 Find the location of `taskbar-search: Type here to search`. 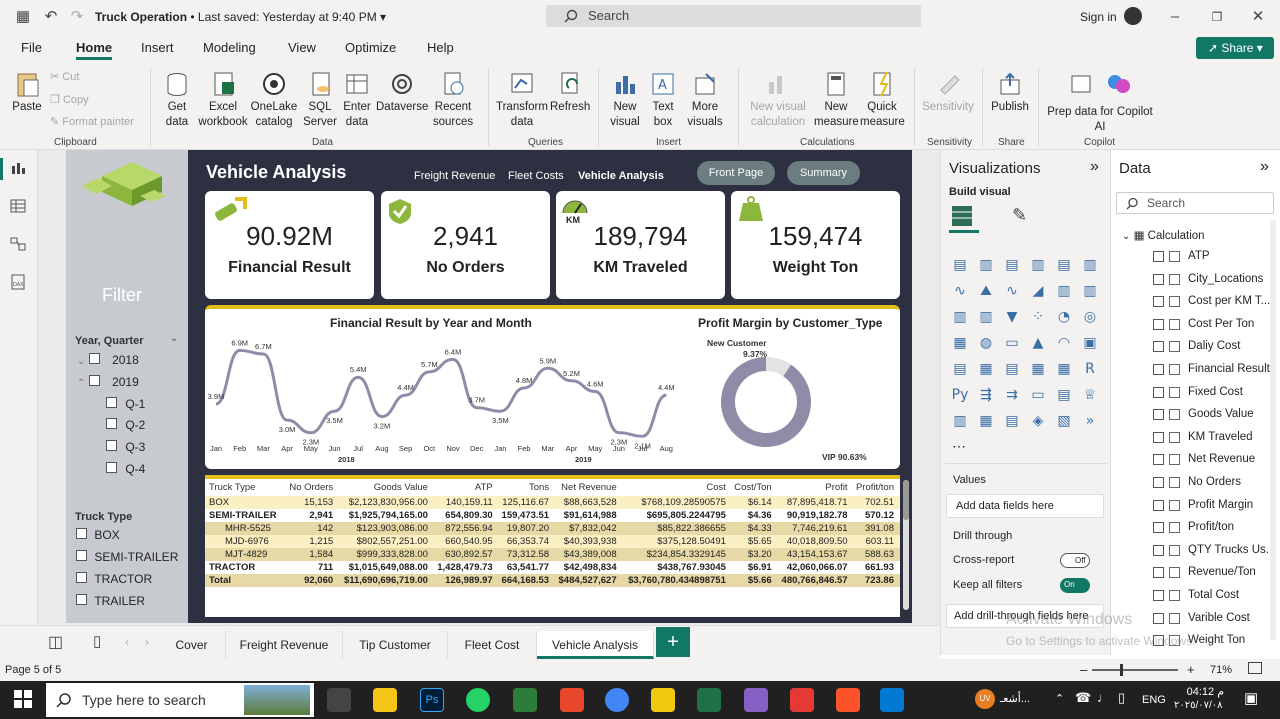

taskbar-search: Type here to search is located at coordinates (180, 700).